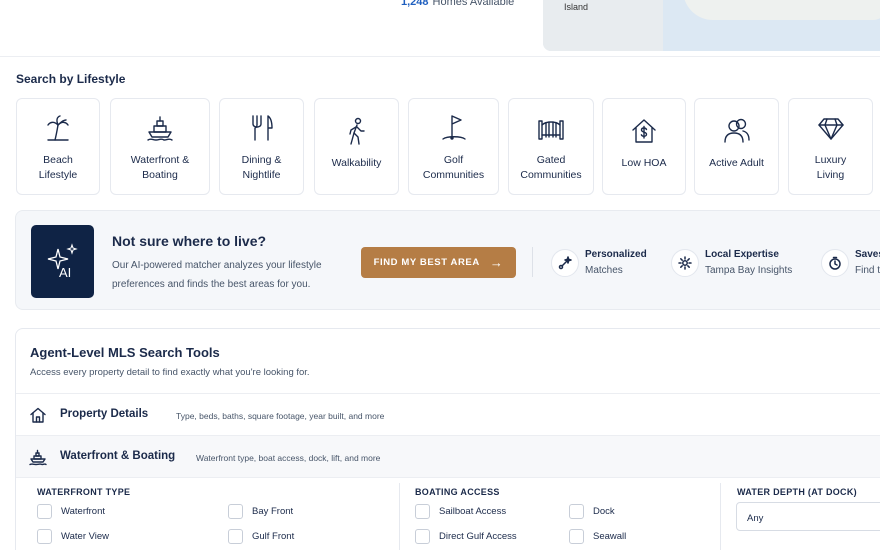  What do you see at coordinates (835, 263) in the screenshot?
I see `clock-icon` at bounding box center [835, 263].